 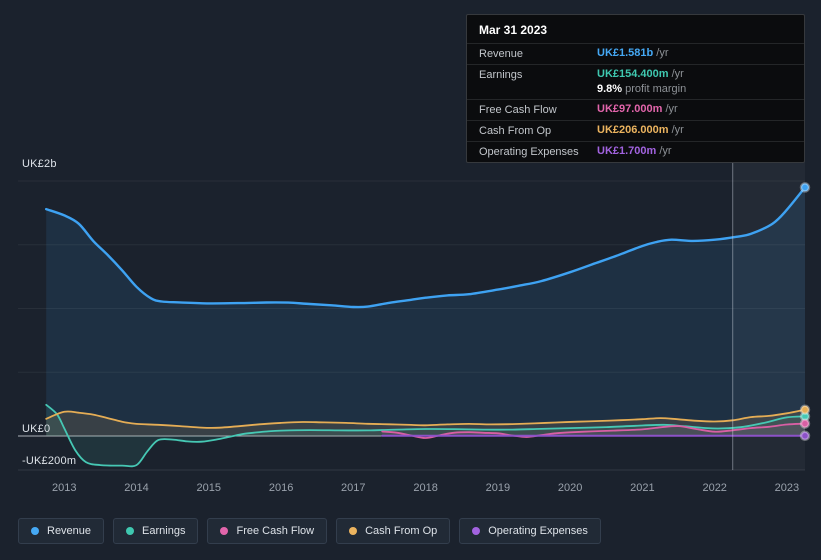 What do you see at coordinates (570, 488) in the screenshot?
I see `x-tick-label: 2020` at bounding box center [570, 488].